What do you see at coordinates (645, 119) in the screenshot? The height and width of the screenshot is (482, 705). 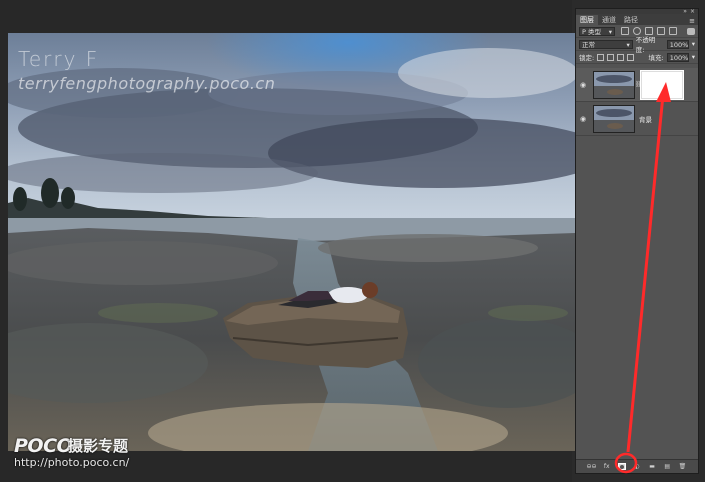 I see `layer-name: 背景` at bounding box center [645, 119].